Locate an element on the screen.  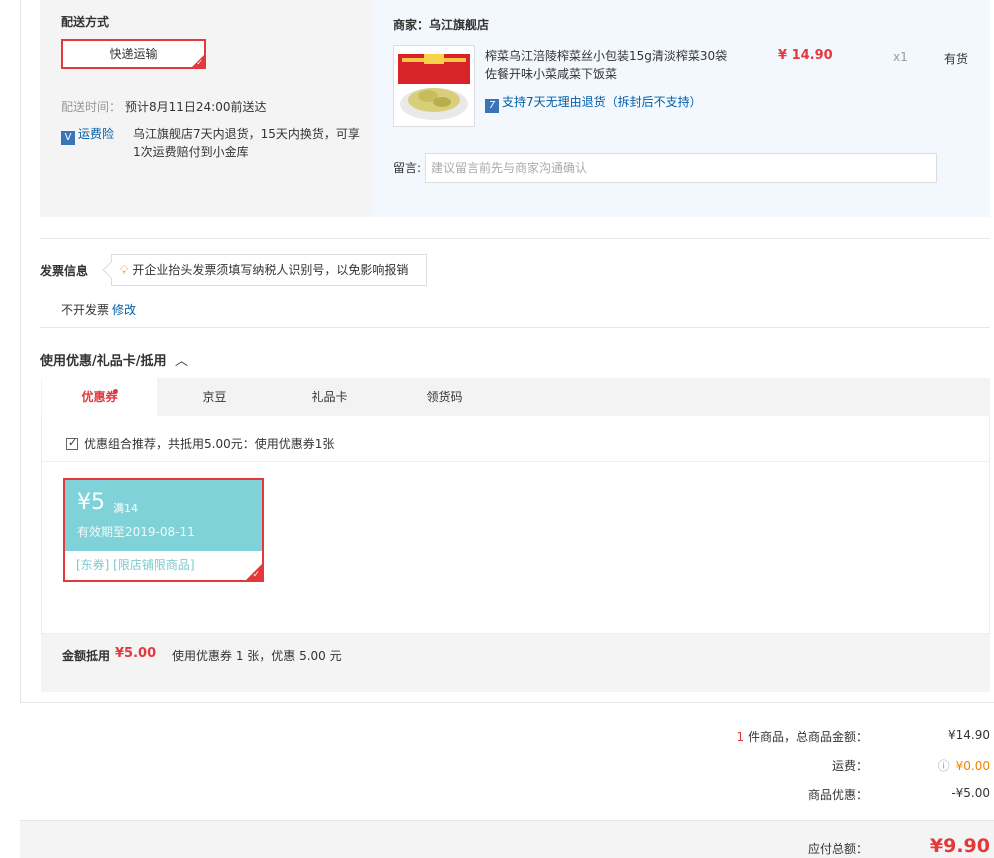
shop-name: 商家：乌江旗舰店 is located at coordinates (441, 25).